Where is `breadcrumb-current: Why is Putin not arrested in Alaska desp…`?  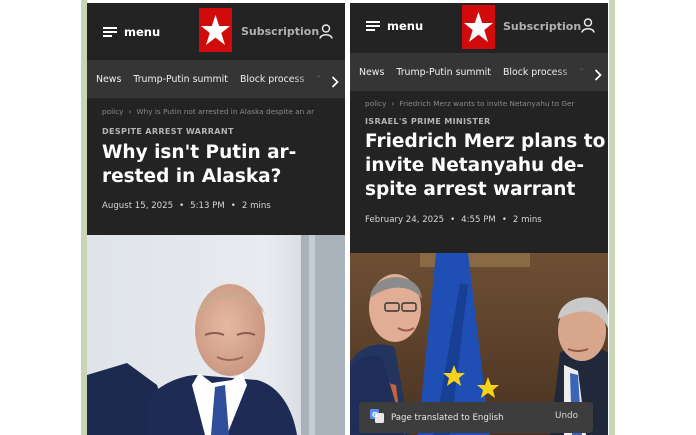 breadcrumb-current: Why is Putin not arrested in Alaska desp… is located at coordinates (225, 111).